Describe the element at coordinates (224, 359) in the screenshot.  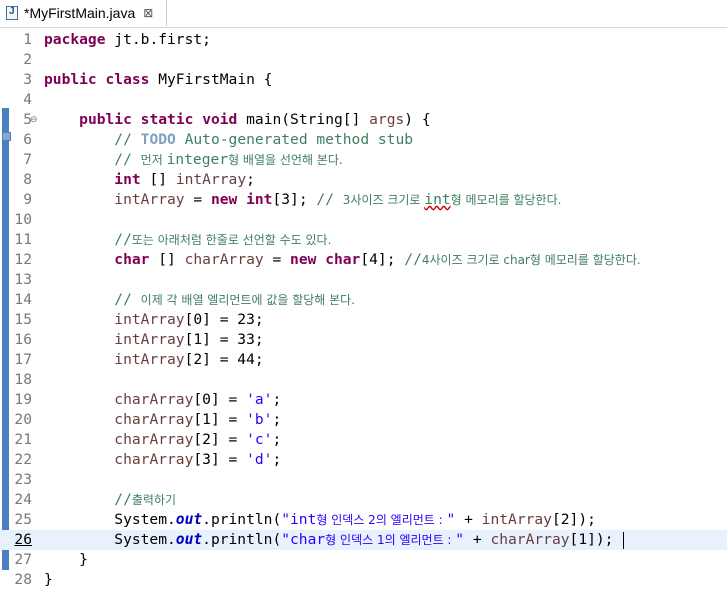
I see `code-token: [2] = 44;` at that location.